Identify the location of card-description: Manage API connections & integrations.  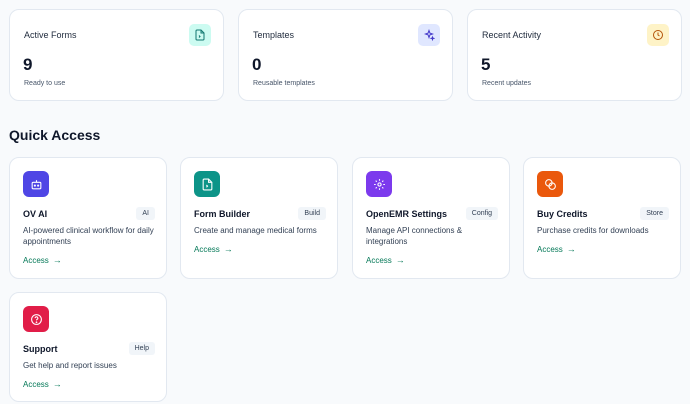
(414, 236).